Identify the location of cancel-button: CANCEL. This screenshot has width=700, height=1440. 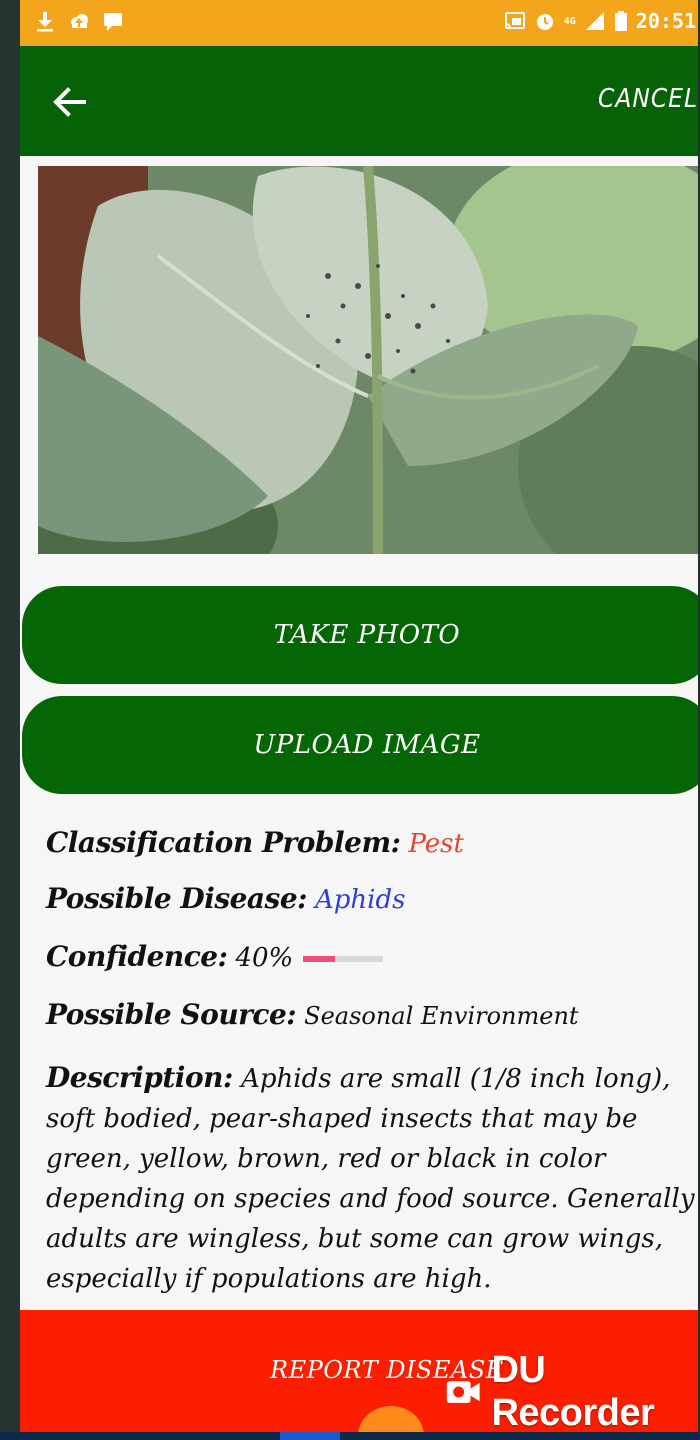
(648, 99).